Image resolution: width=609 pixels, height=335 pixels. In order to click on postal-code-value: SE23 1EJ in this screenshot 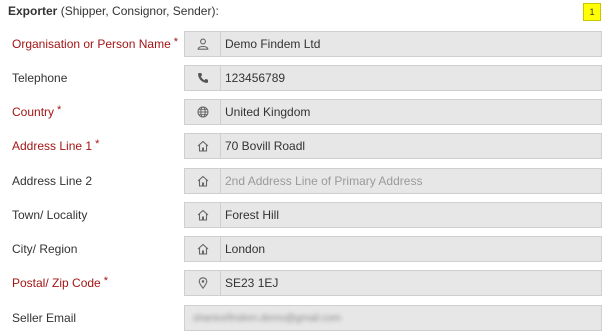, I will do `click(252, 283)`.